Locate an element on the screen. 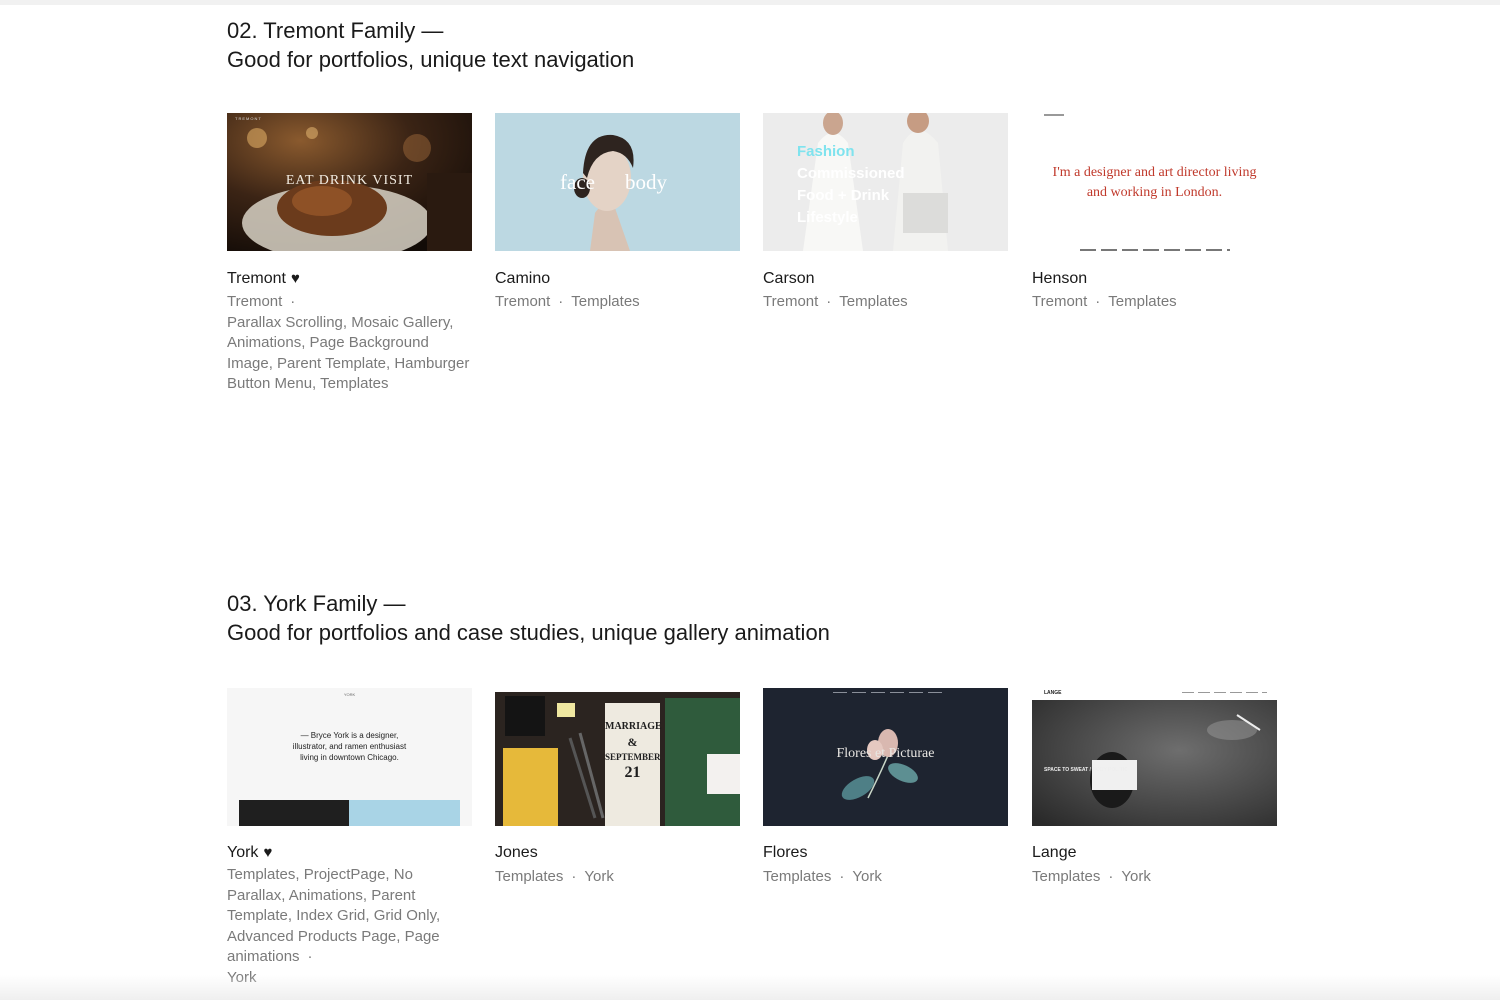 The image size is (1500, 1000). thumb-poster-line: MARRIAGE is located at coordinates (633, 726).